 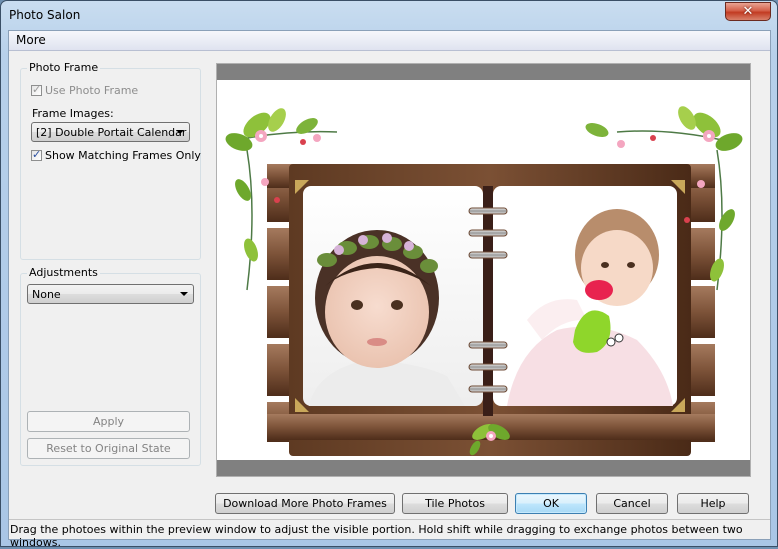 What do you see at coordinates (45, 15) in the screenshot?
I see `window-title: Photo Salon` at bounding box center [45, 15].